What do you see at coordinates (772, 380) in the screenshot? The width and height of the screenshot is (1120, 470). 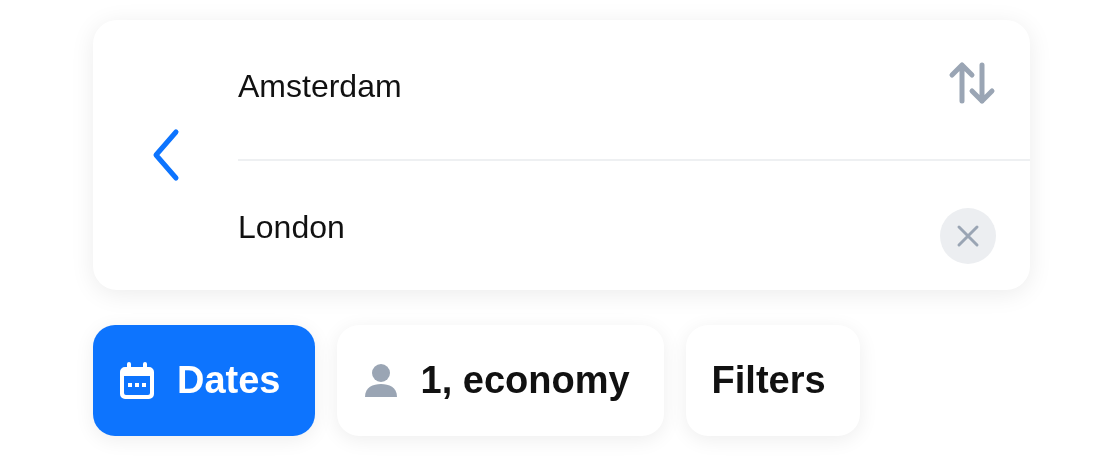 I see `filter-chip: Filters` at bounding box center [772, 380].